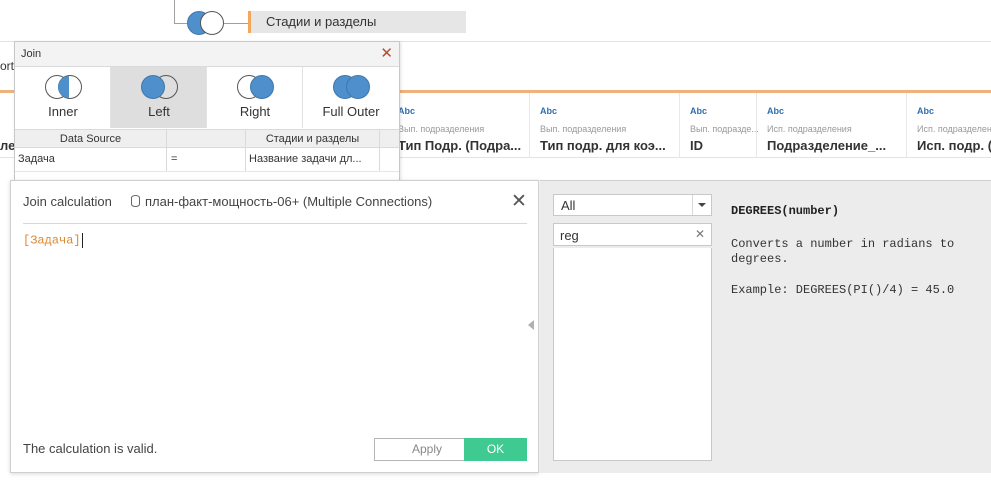 The width and height of the screenshot is (991, 484). Describe the element at coordinates (255, 111) in the screenshot. I see `join-type-label: Right` at that location.